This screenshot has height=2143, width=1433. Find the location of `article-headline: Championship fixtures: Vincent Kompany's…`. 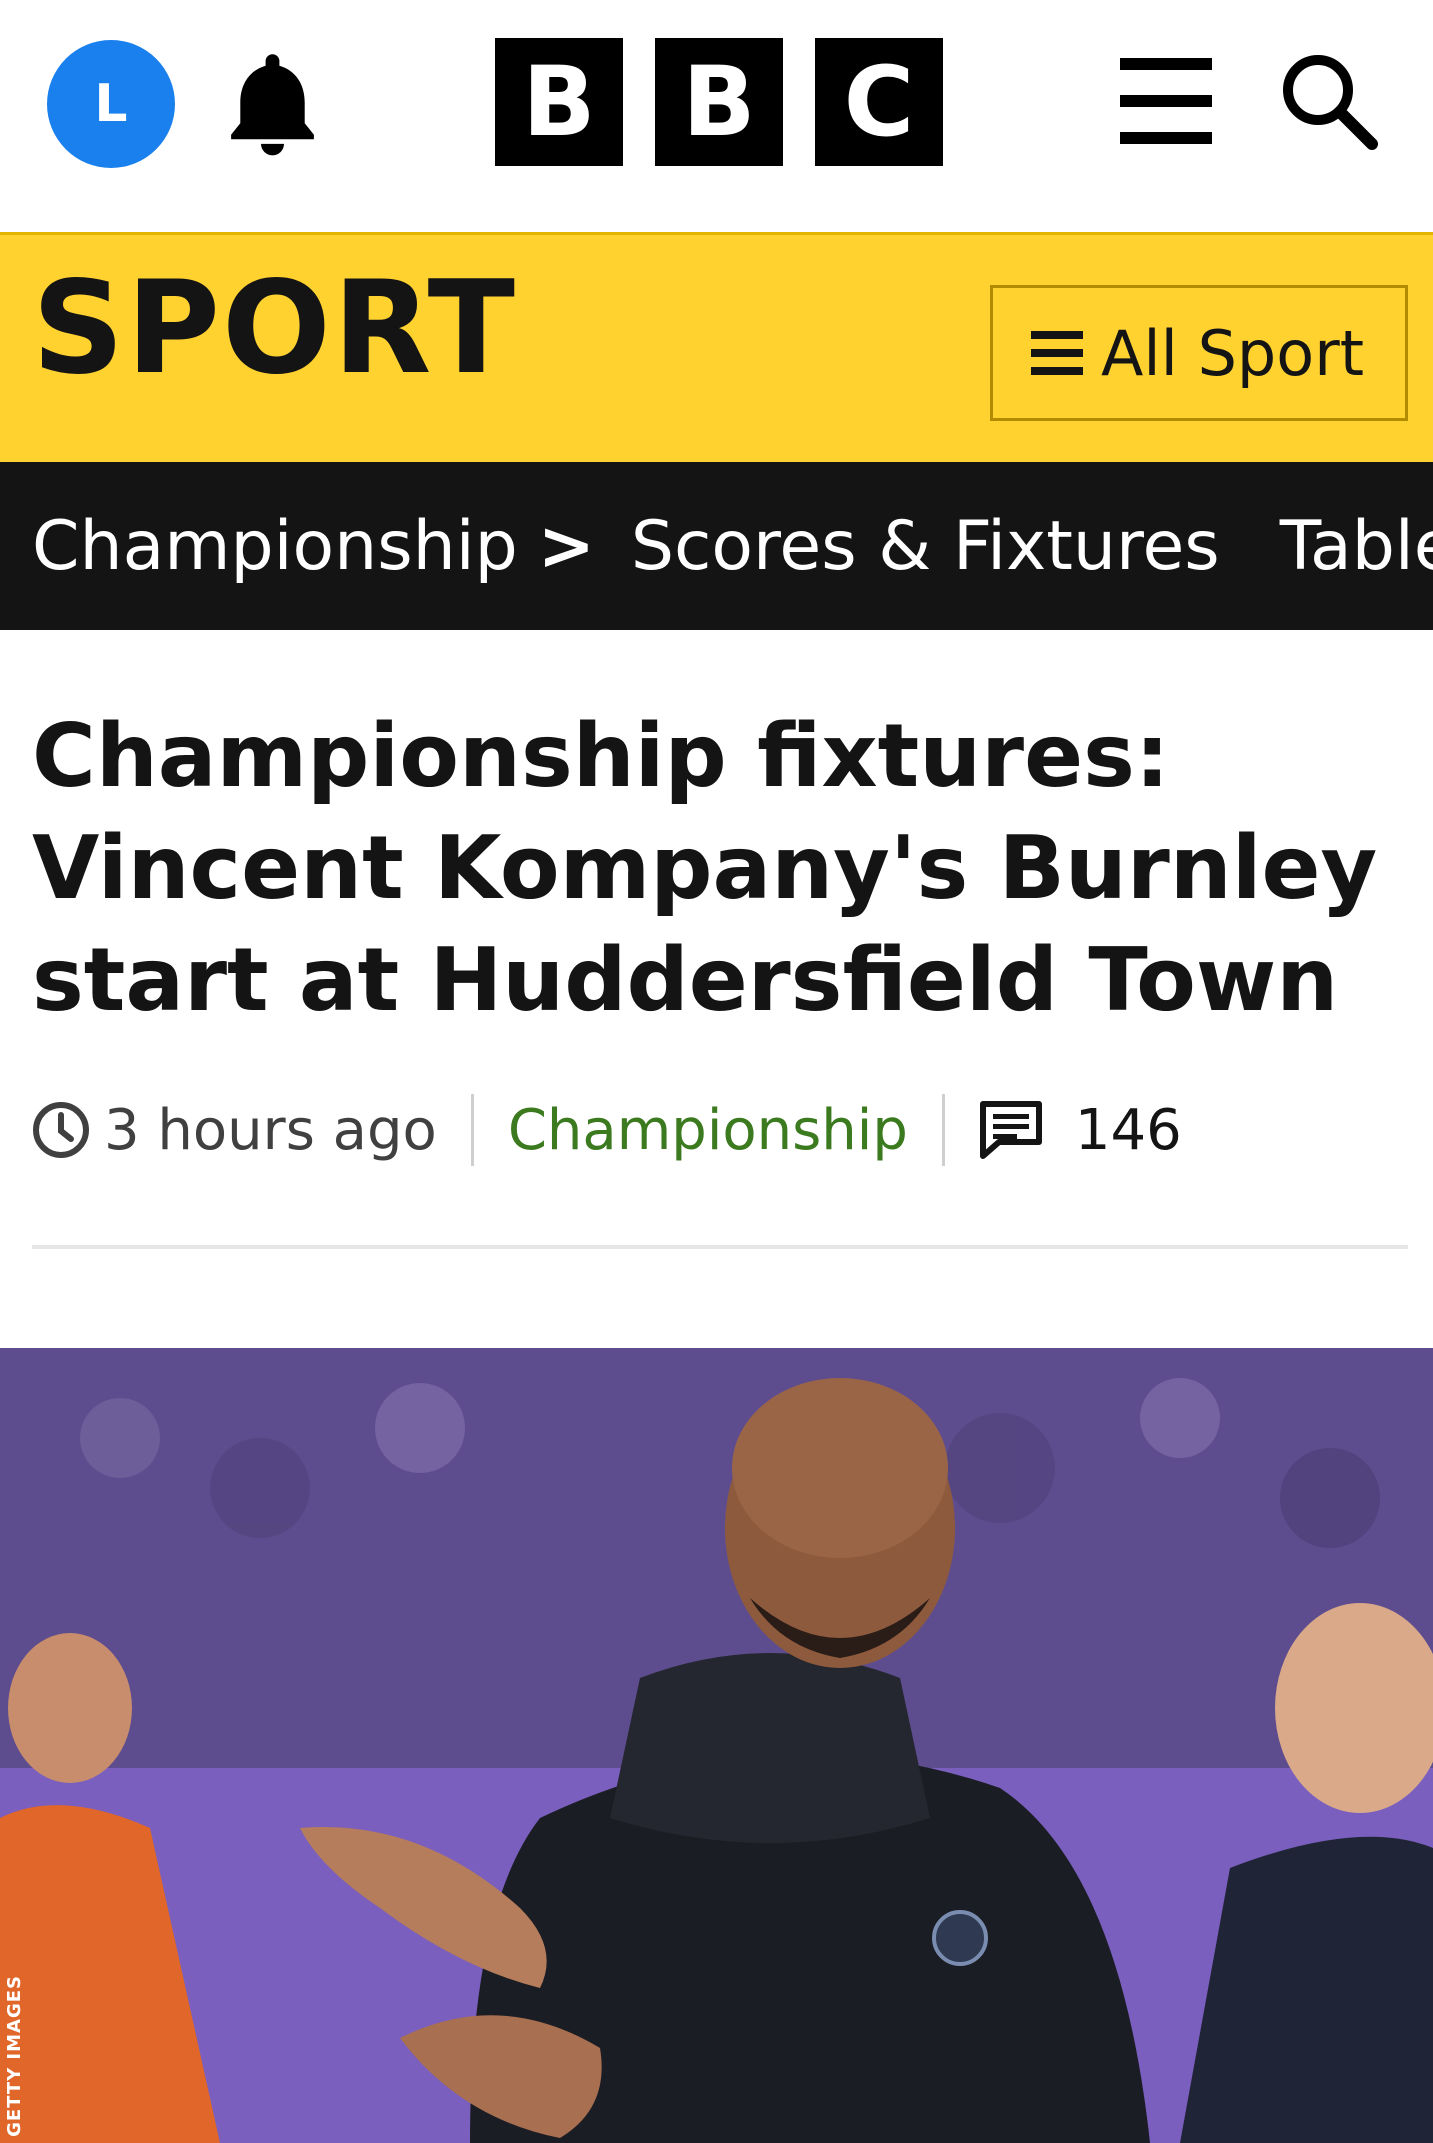

article-headline: Championship fixtures: Vincent Kompany's… is located at coordinates (705, 868).